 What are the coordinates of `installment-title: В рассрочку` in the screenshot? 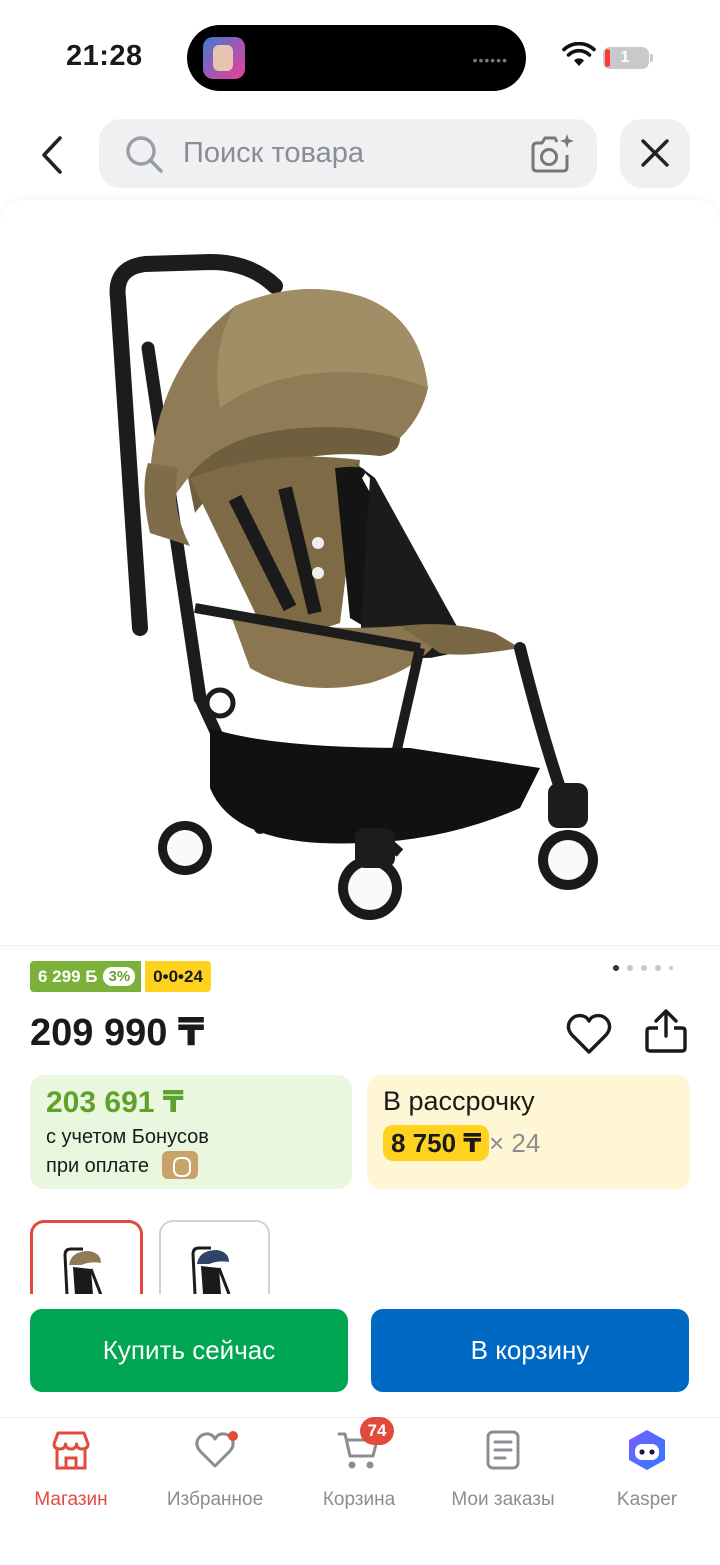 It's located at (459, 1101).